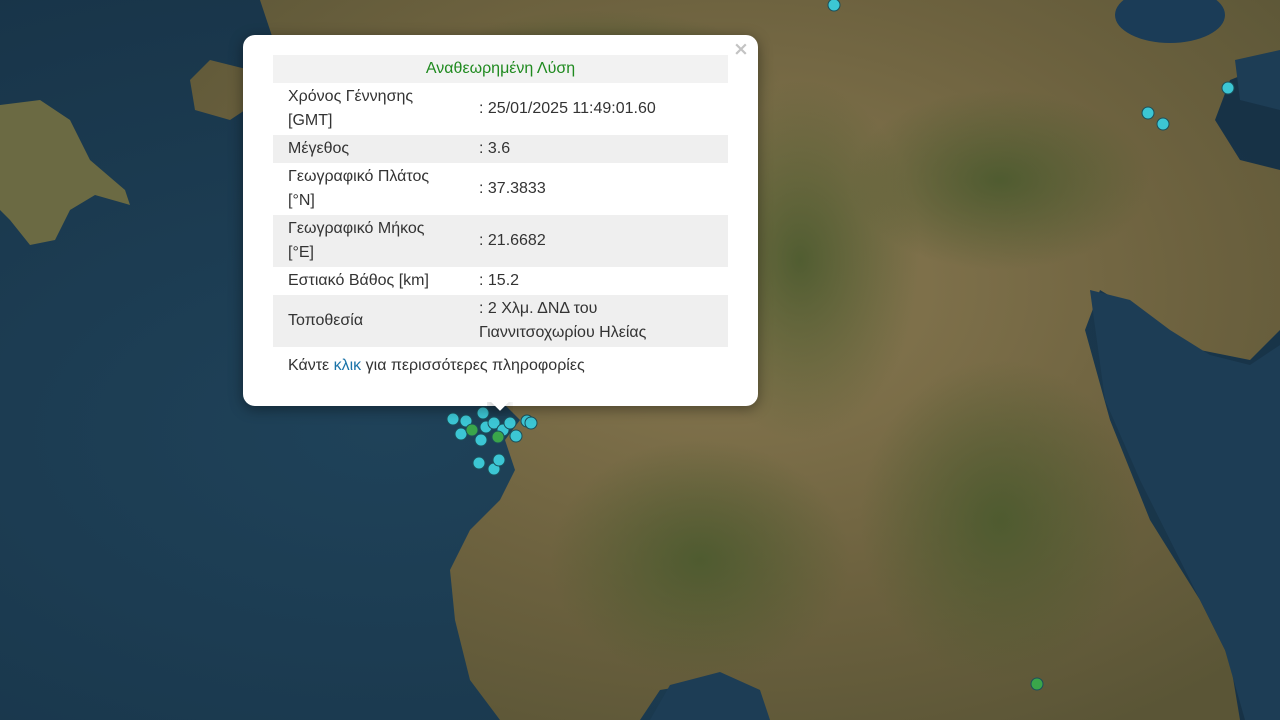 Image resolution: width=1280 pixels, height=720 pixels. I want to click on magnitude-label: Μέγεθος, so click(362, 149).